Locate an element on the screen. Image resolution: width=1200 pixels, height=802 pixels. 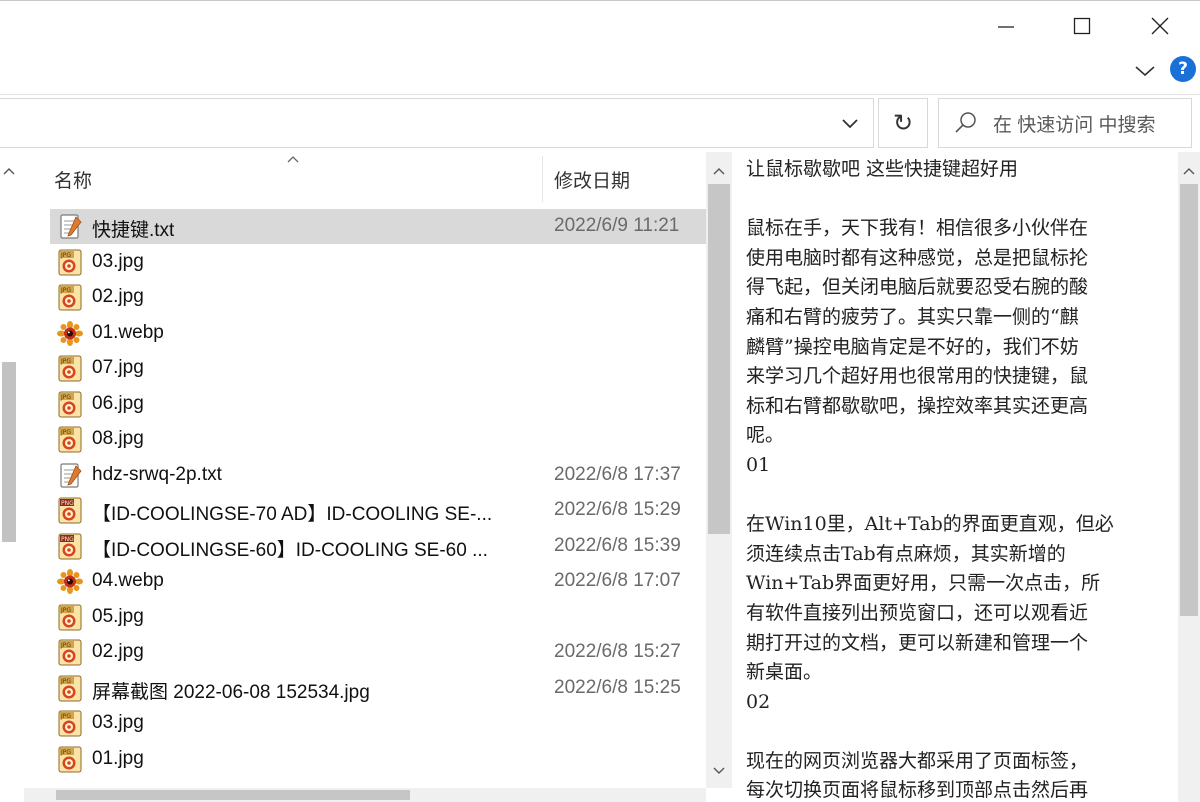
maximize-button is located at coordinates (1082, 26).